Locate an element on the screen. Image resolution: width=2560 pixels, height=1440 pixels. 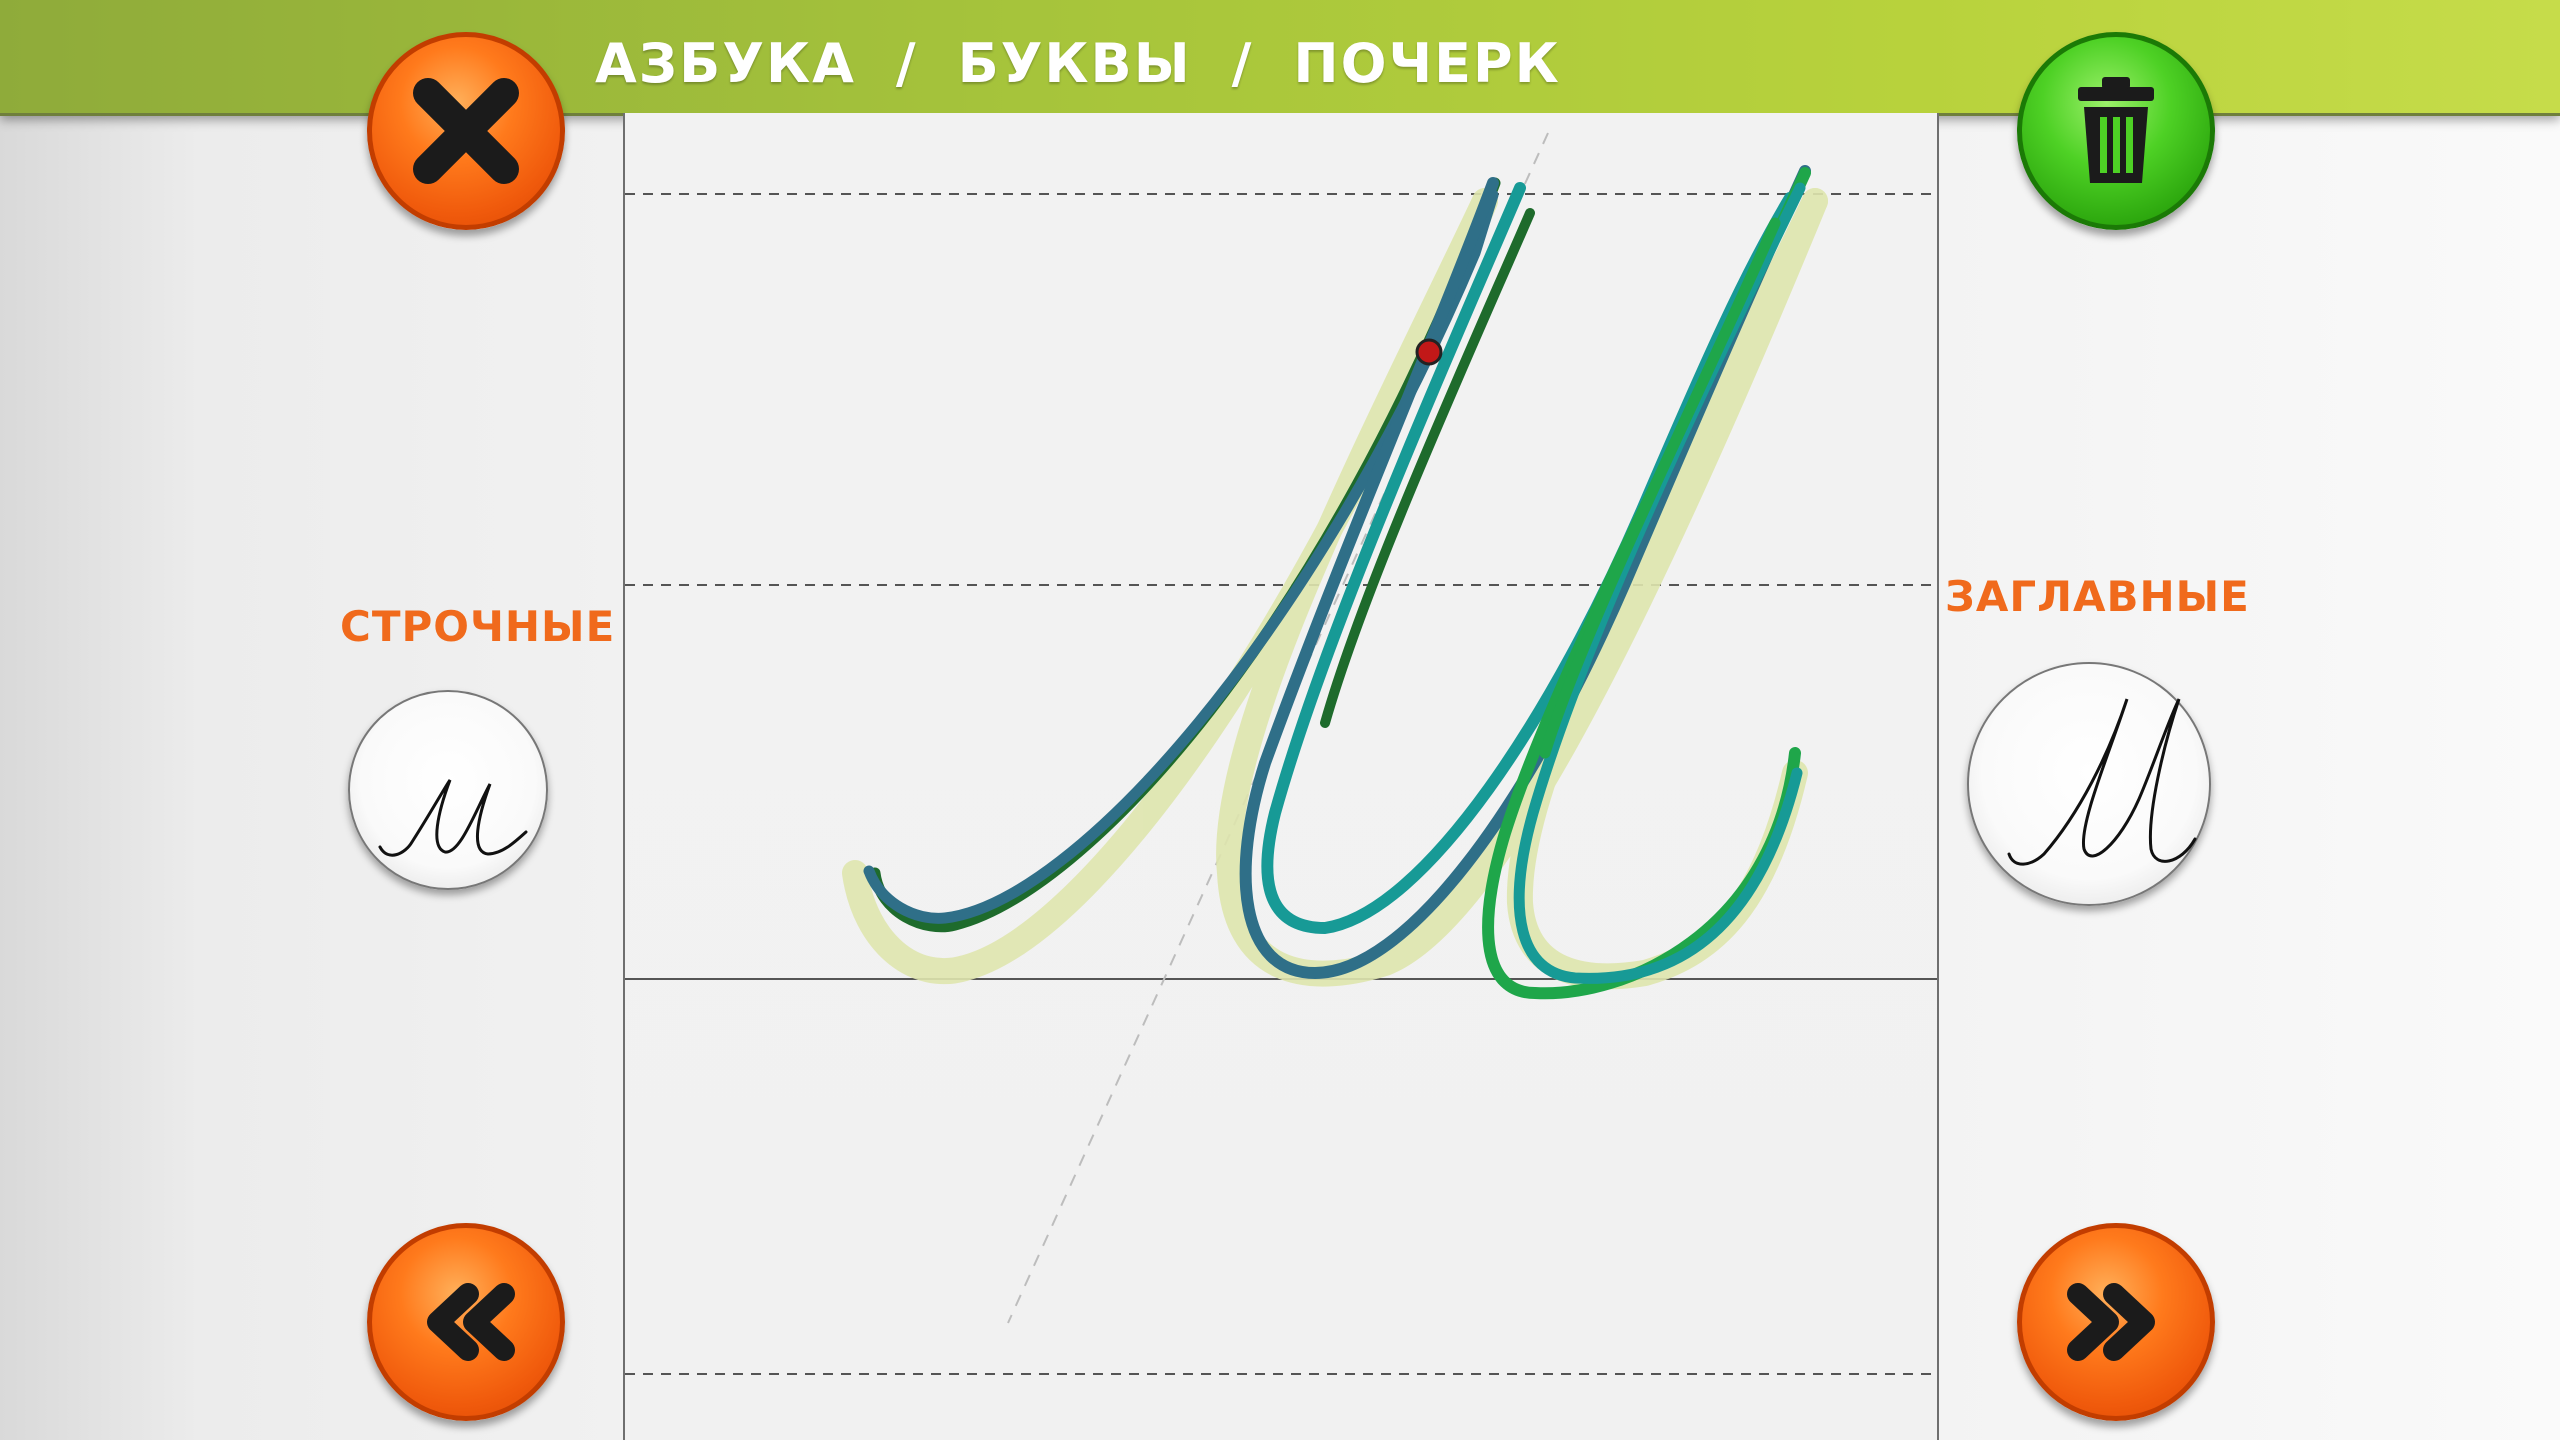
clear-drawing-button is located at coordinates (2116, 131).